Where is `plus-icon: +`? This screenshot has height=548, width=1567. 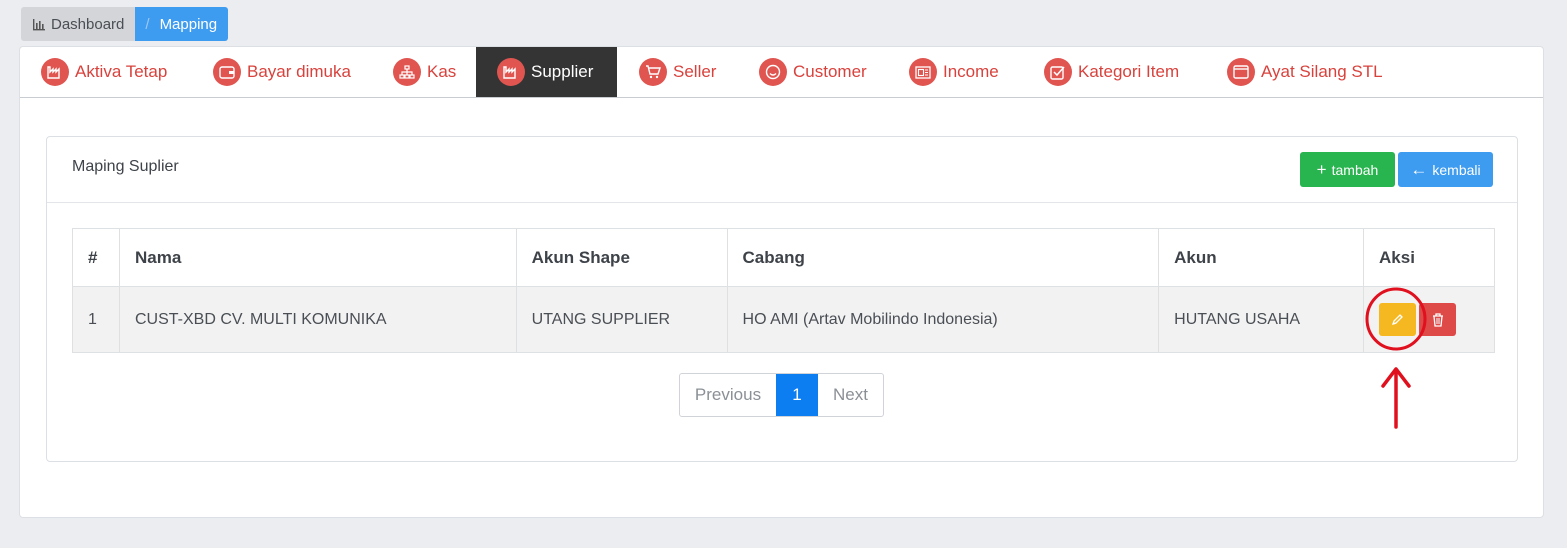 plus-icon: + is located at coordinates (1321, 169).